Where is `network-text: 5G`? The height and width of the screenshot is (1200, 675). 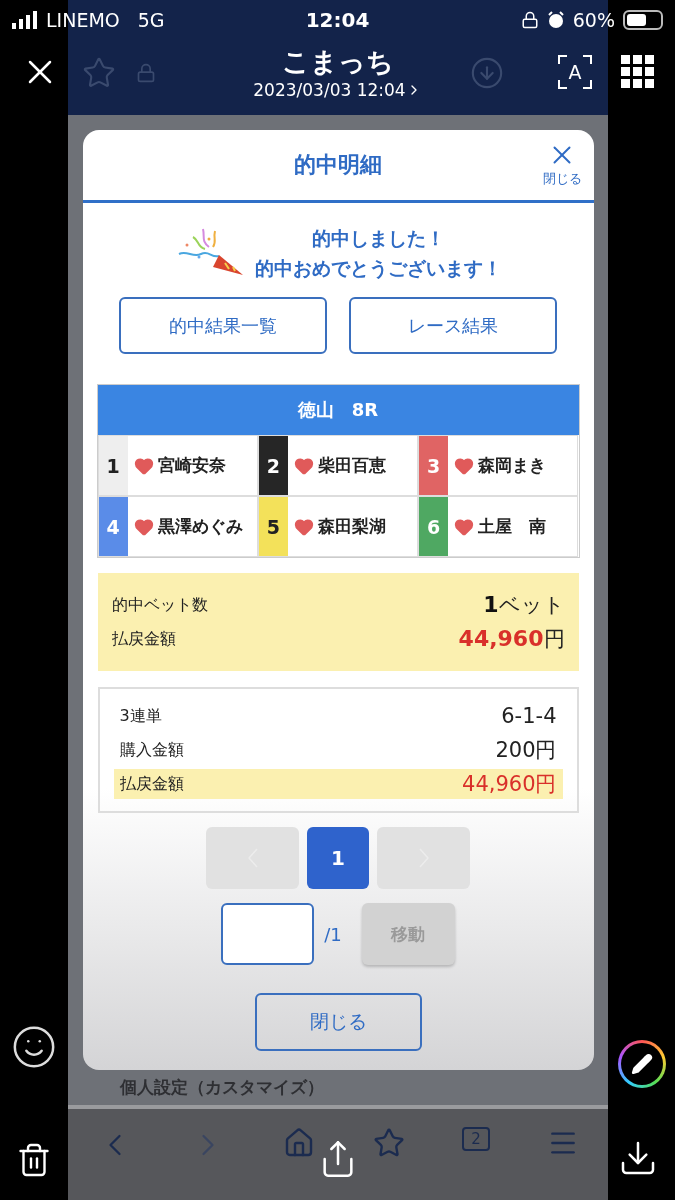 network-text: 5G is located at coordinates (151, 20).